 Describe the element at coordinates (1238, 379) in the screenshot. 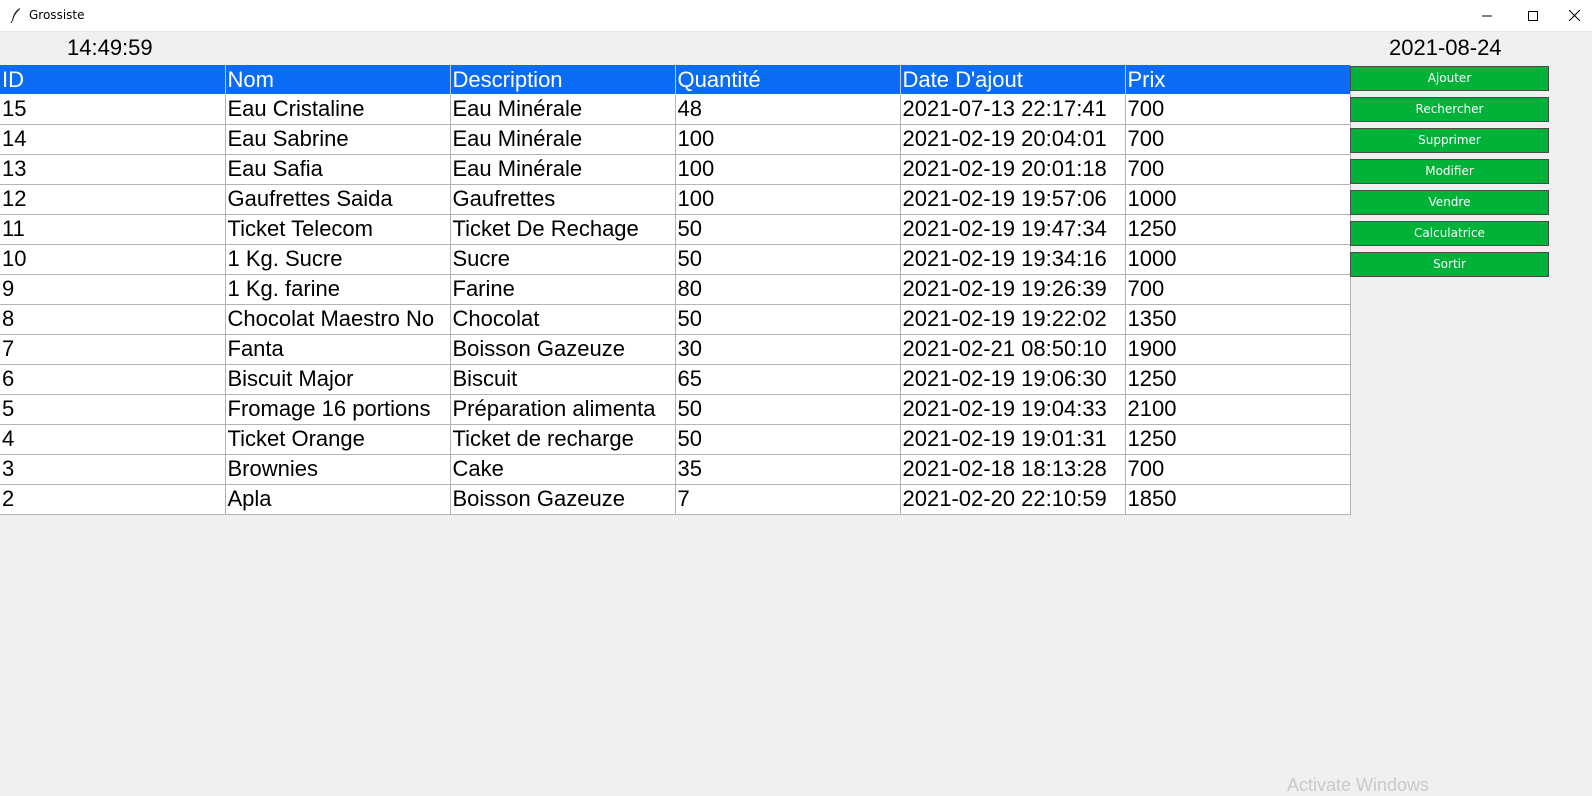

I see `cell-prix: 1250` at that location.